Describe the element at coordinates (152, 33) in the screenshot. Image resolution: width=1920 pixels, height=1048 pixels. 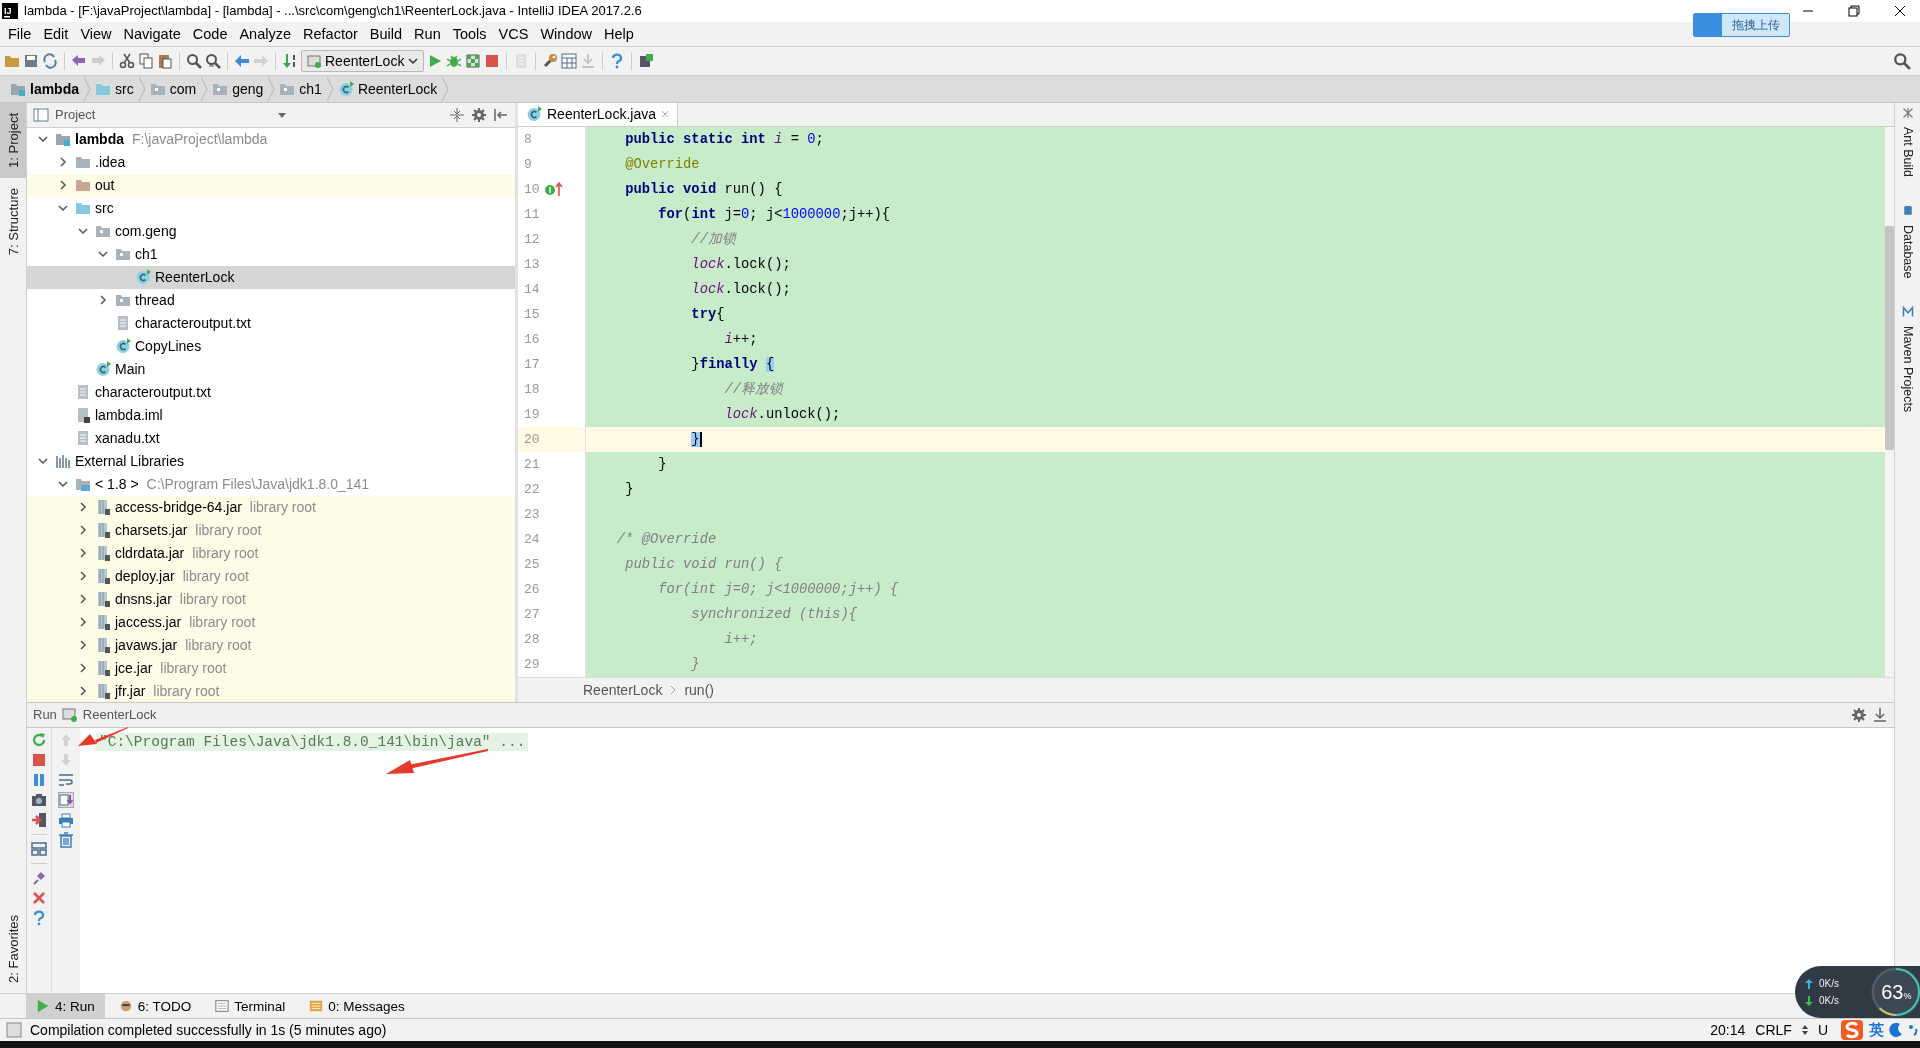
I see `menu-item: Navigate` at that location.